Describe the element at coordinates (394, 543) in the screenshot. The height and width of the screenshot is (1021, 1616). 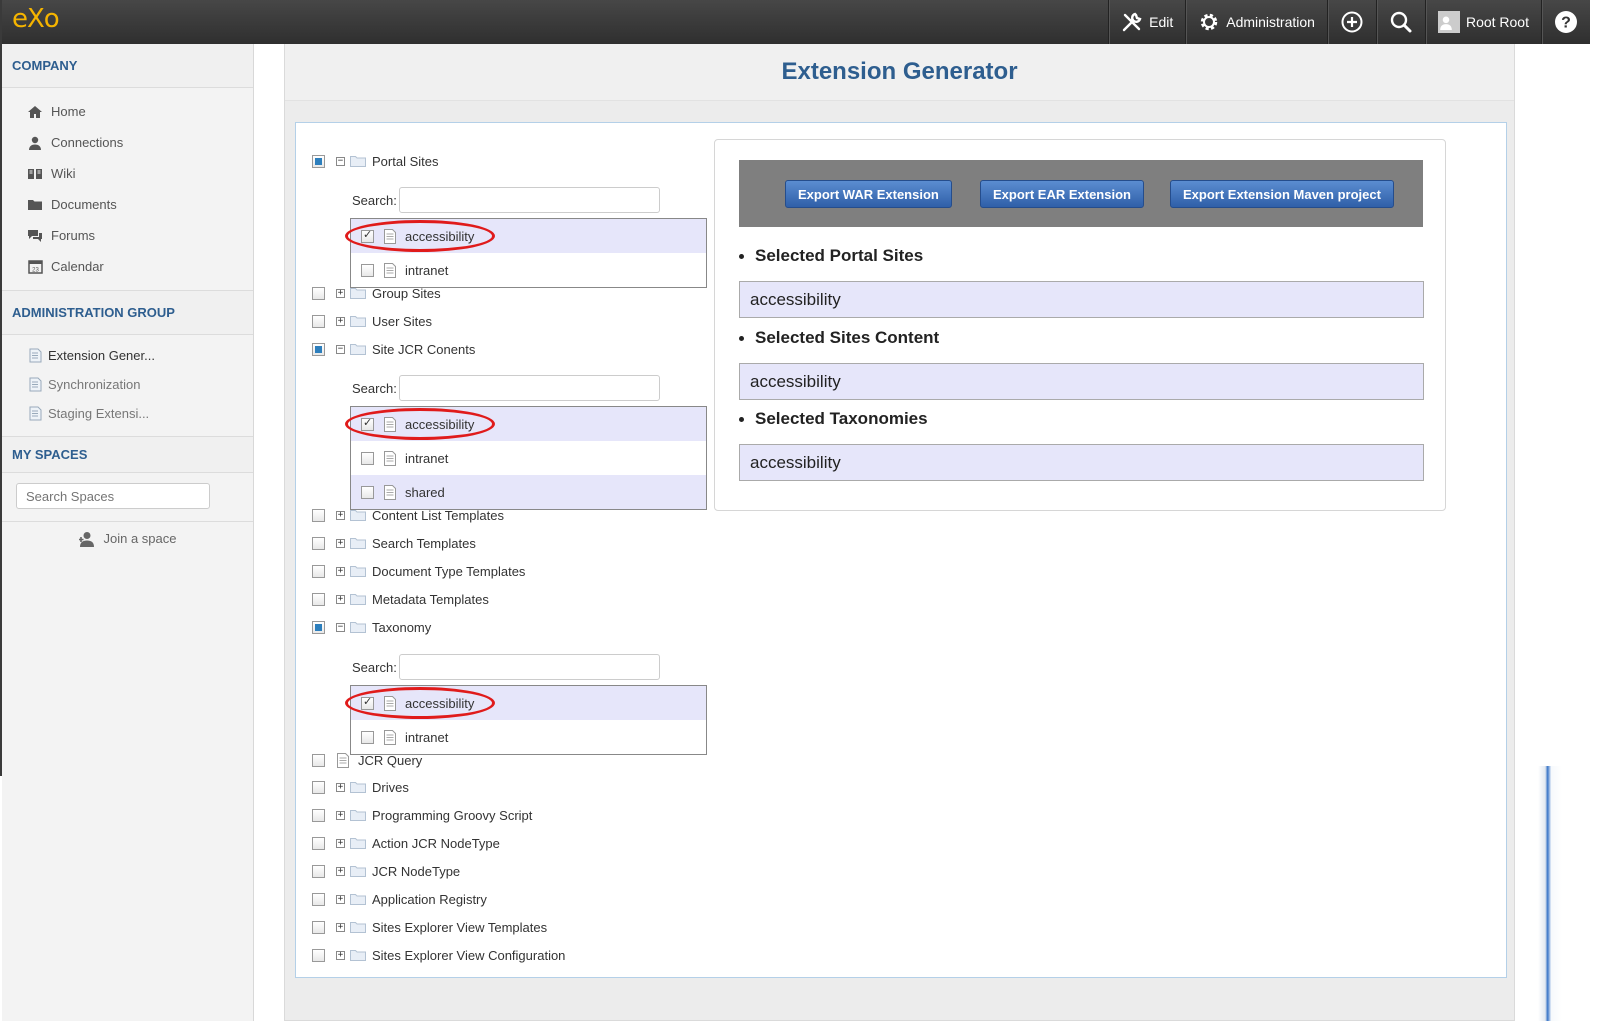
I see `tree-node-search-templates: + Search Templates` at that location.